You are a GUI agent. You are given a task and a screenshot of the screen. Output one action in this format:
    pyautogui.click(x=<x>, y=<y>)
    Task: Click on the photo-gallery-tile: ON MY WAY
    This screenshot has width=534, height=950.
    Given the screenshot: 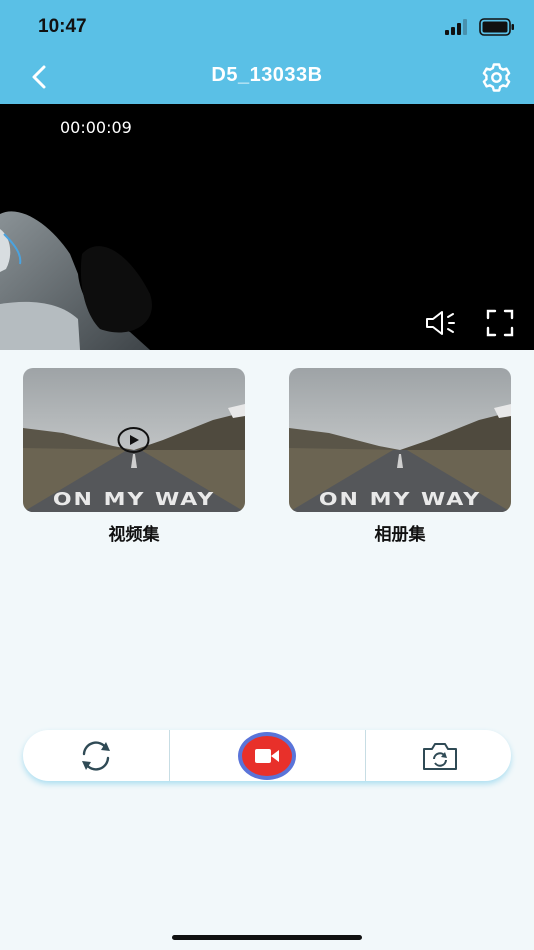 What is the action you would take?
    pyautogui.click(x=400, y=440)
    